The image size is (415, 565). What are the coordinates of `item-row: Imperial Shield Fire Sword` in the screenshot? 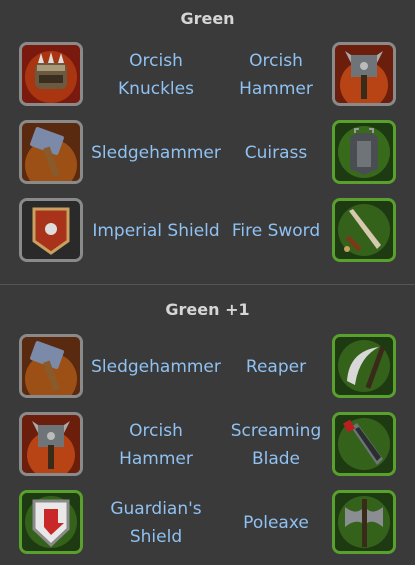 It's located at (207, 233).